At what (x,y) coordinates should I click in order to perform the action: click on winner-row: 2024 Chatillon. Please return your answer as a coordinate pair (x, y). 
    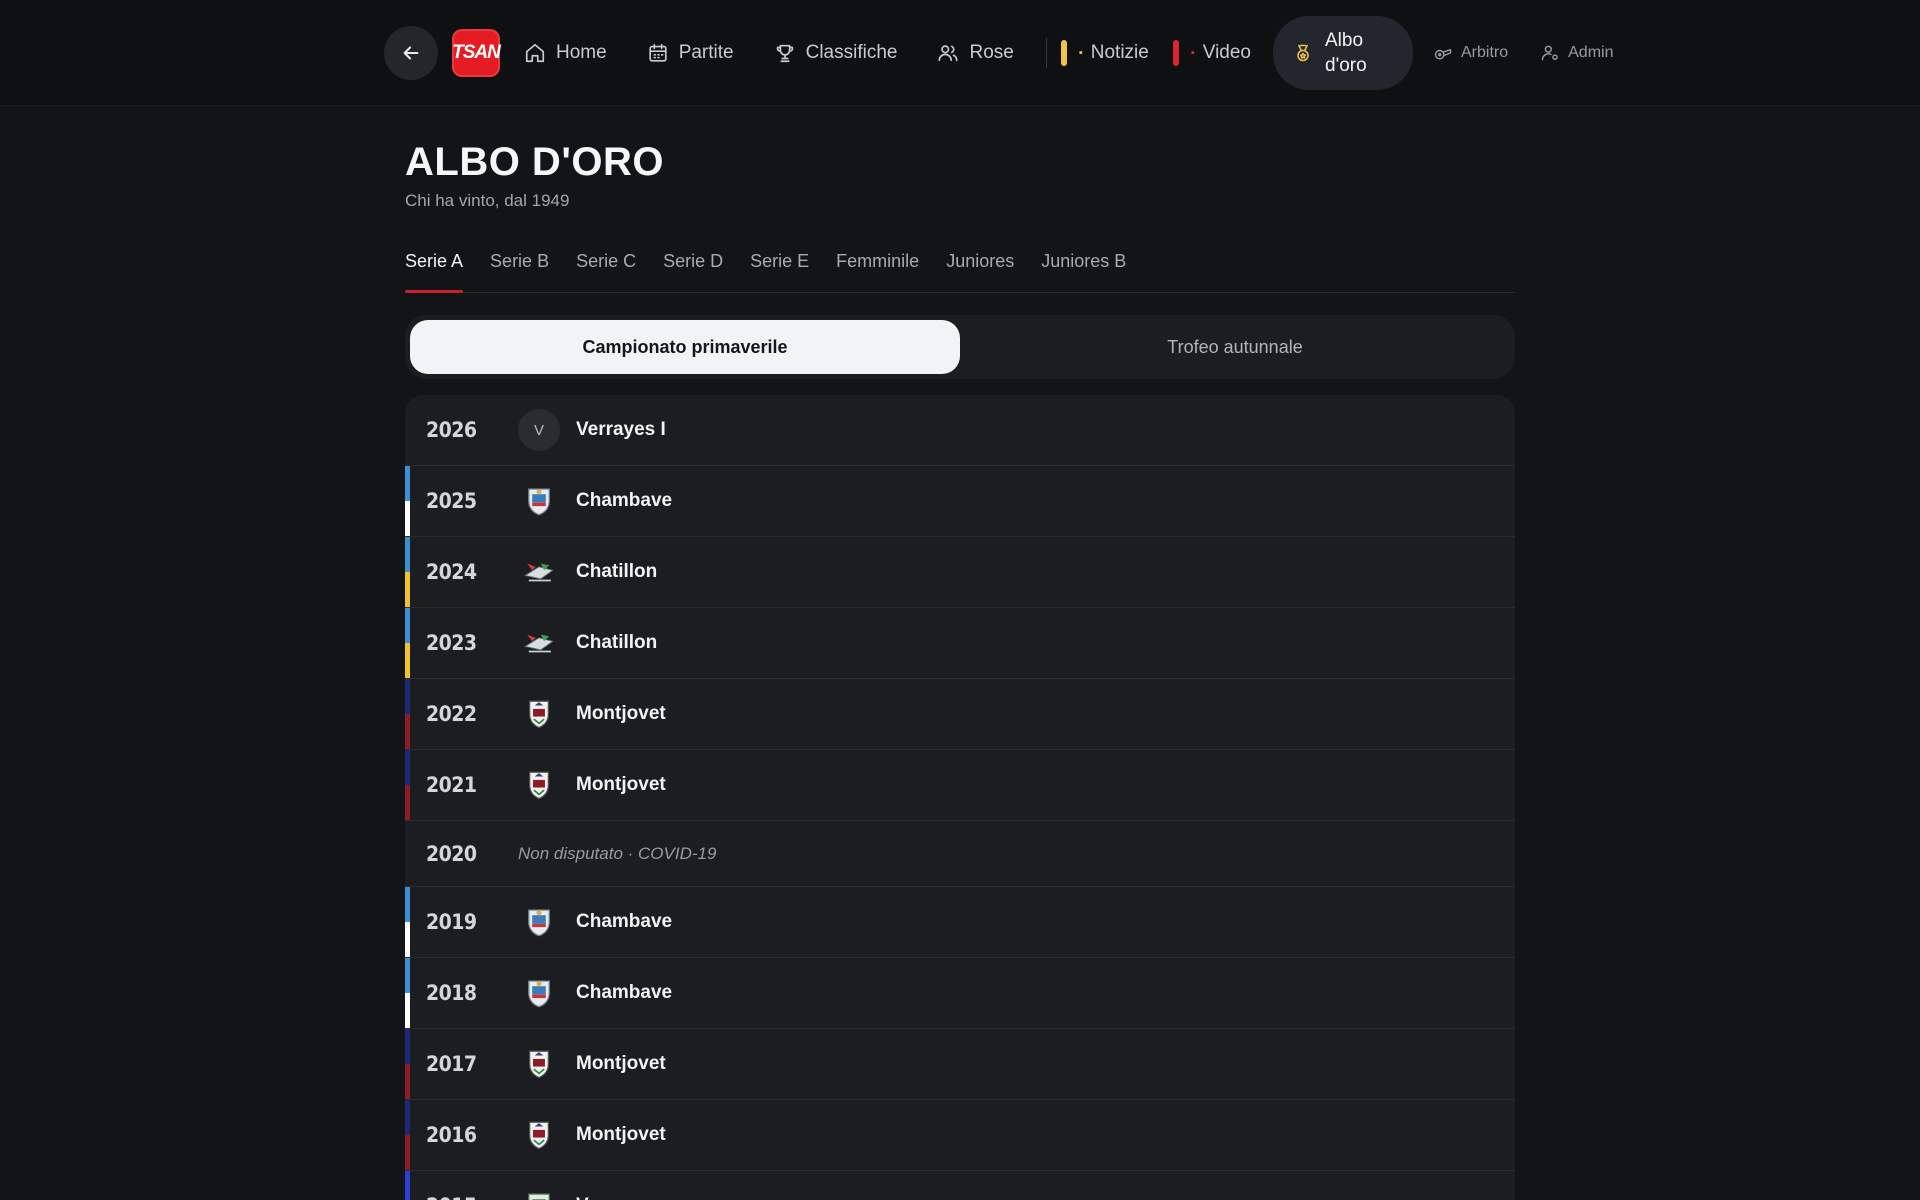
    Looking at the image, I should click on (960, 572).